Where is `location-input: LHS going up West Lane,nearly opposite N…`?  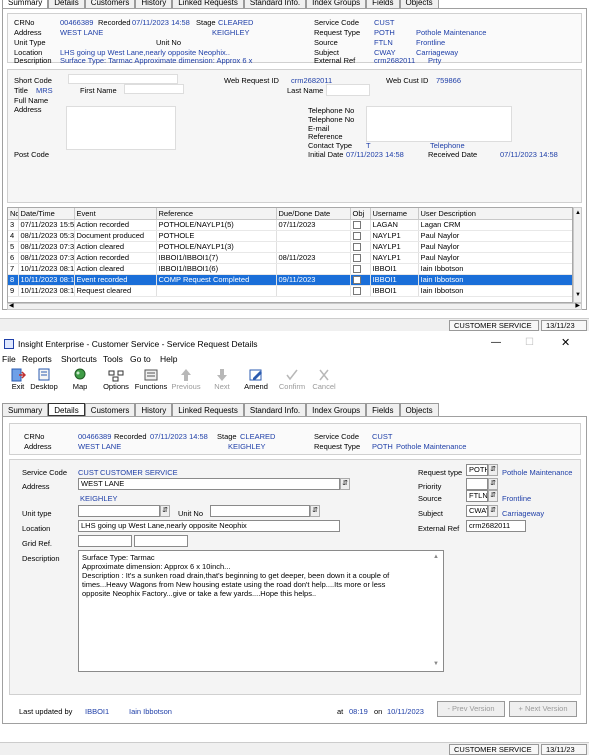
location-input: LHS going up West Lane,nearly opposite N… is located at coordinates (209, 526).